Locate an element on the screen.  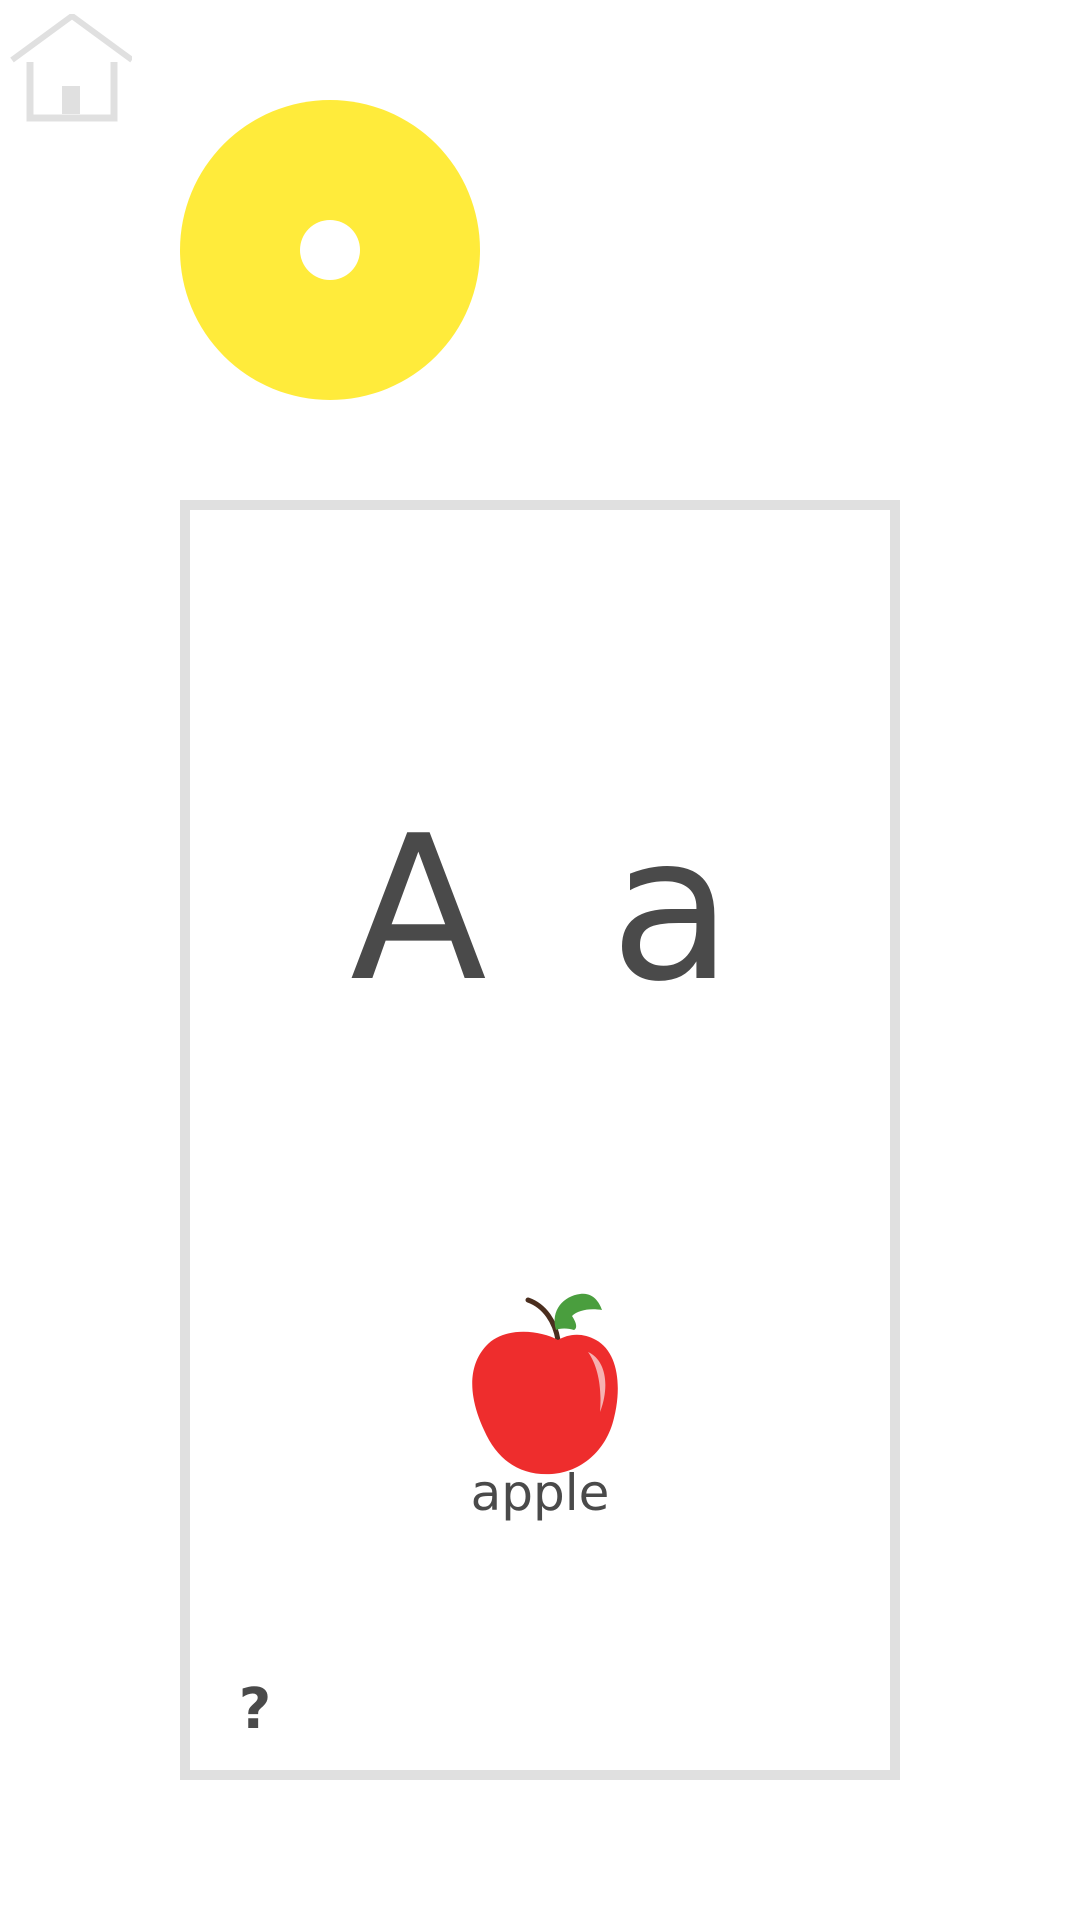
question-mark-icon: ? is located at coordinates (255, 1709).